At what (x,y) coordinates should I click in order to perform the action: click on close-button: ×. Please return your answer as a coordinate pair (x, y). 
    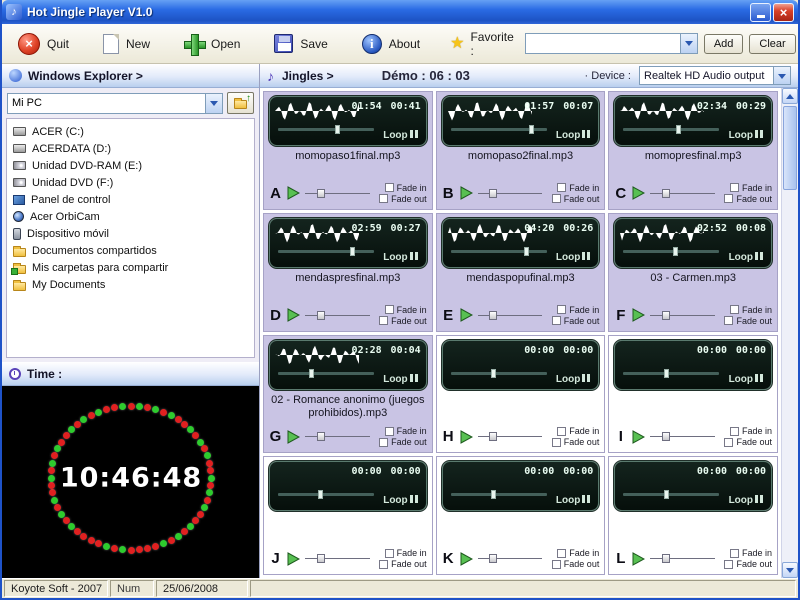
    Looking at the image, I should click on (783, 12).